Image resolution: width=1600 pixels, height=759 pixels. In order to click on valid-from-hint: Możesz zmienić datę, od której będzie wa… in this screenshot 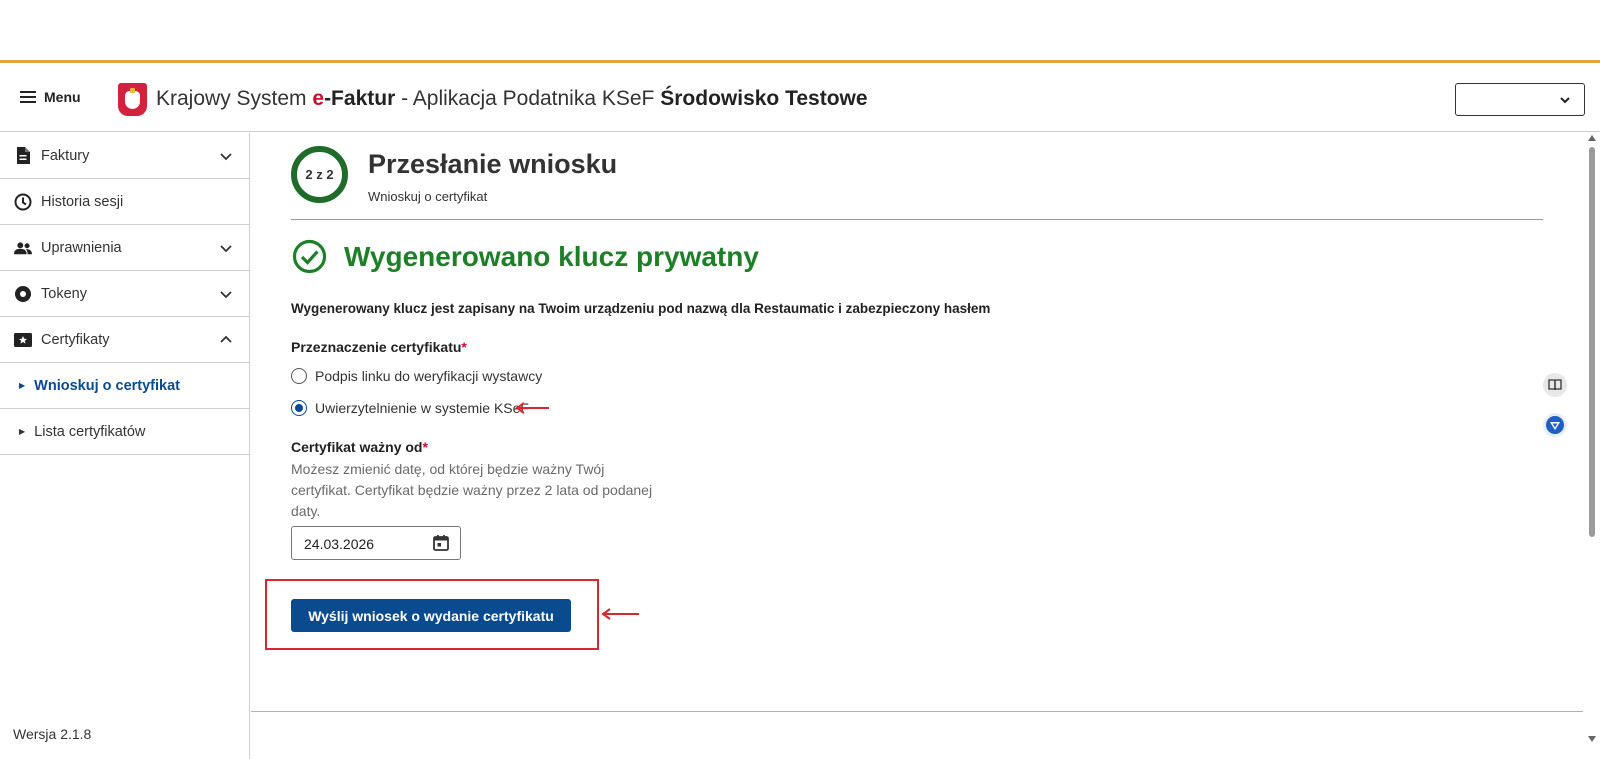, I will do `click(472, 490)`.